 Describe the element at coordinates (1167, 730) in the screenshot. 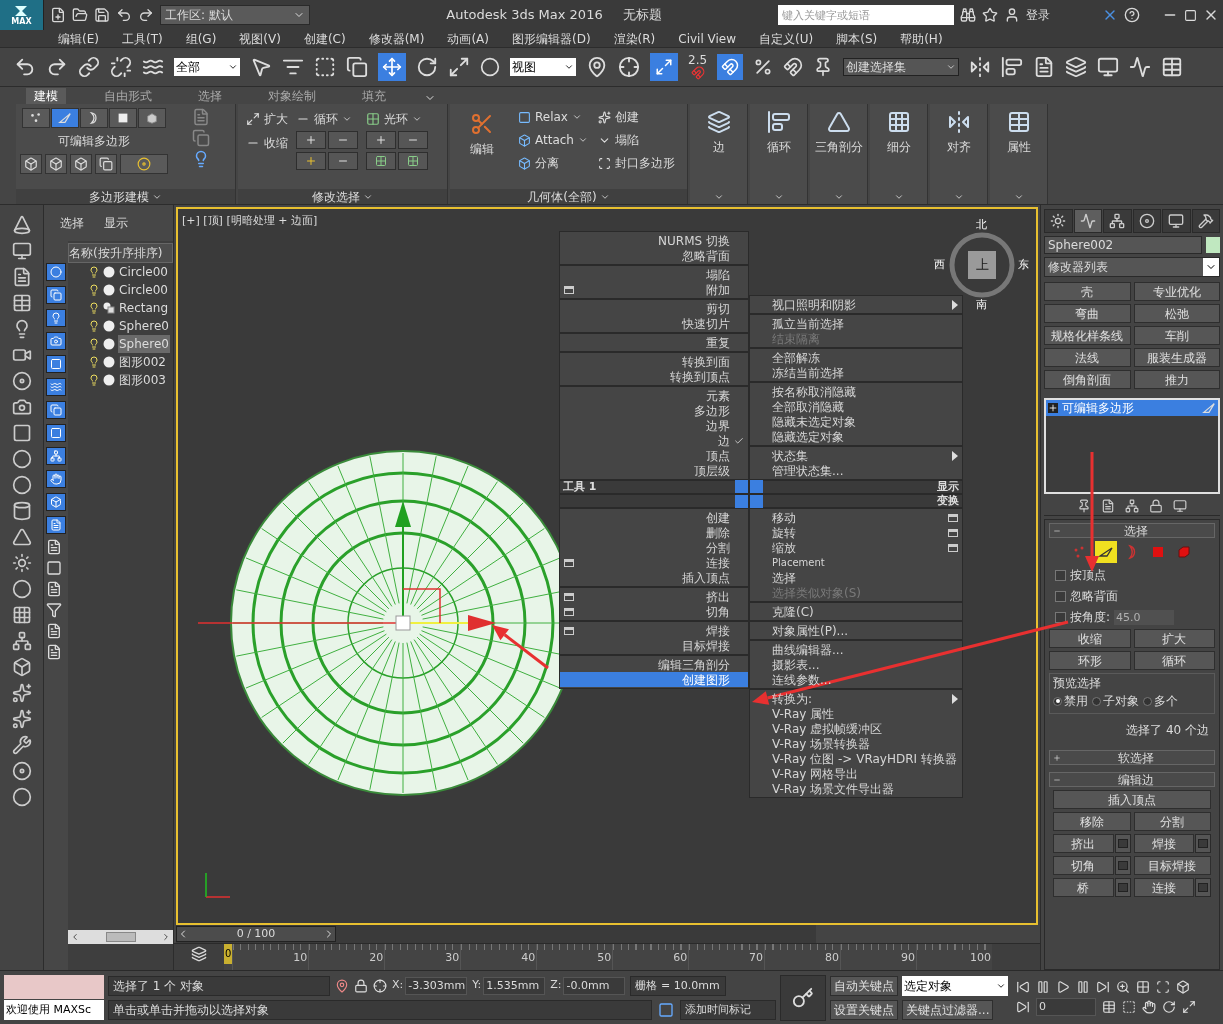

I see `selection-status: 选择了 40 个边` at that location.